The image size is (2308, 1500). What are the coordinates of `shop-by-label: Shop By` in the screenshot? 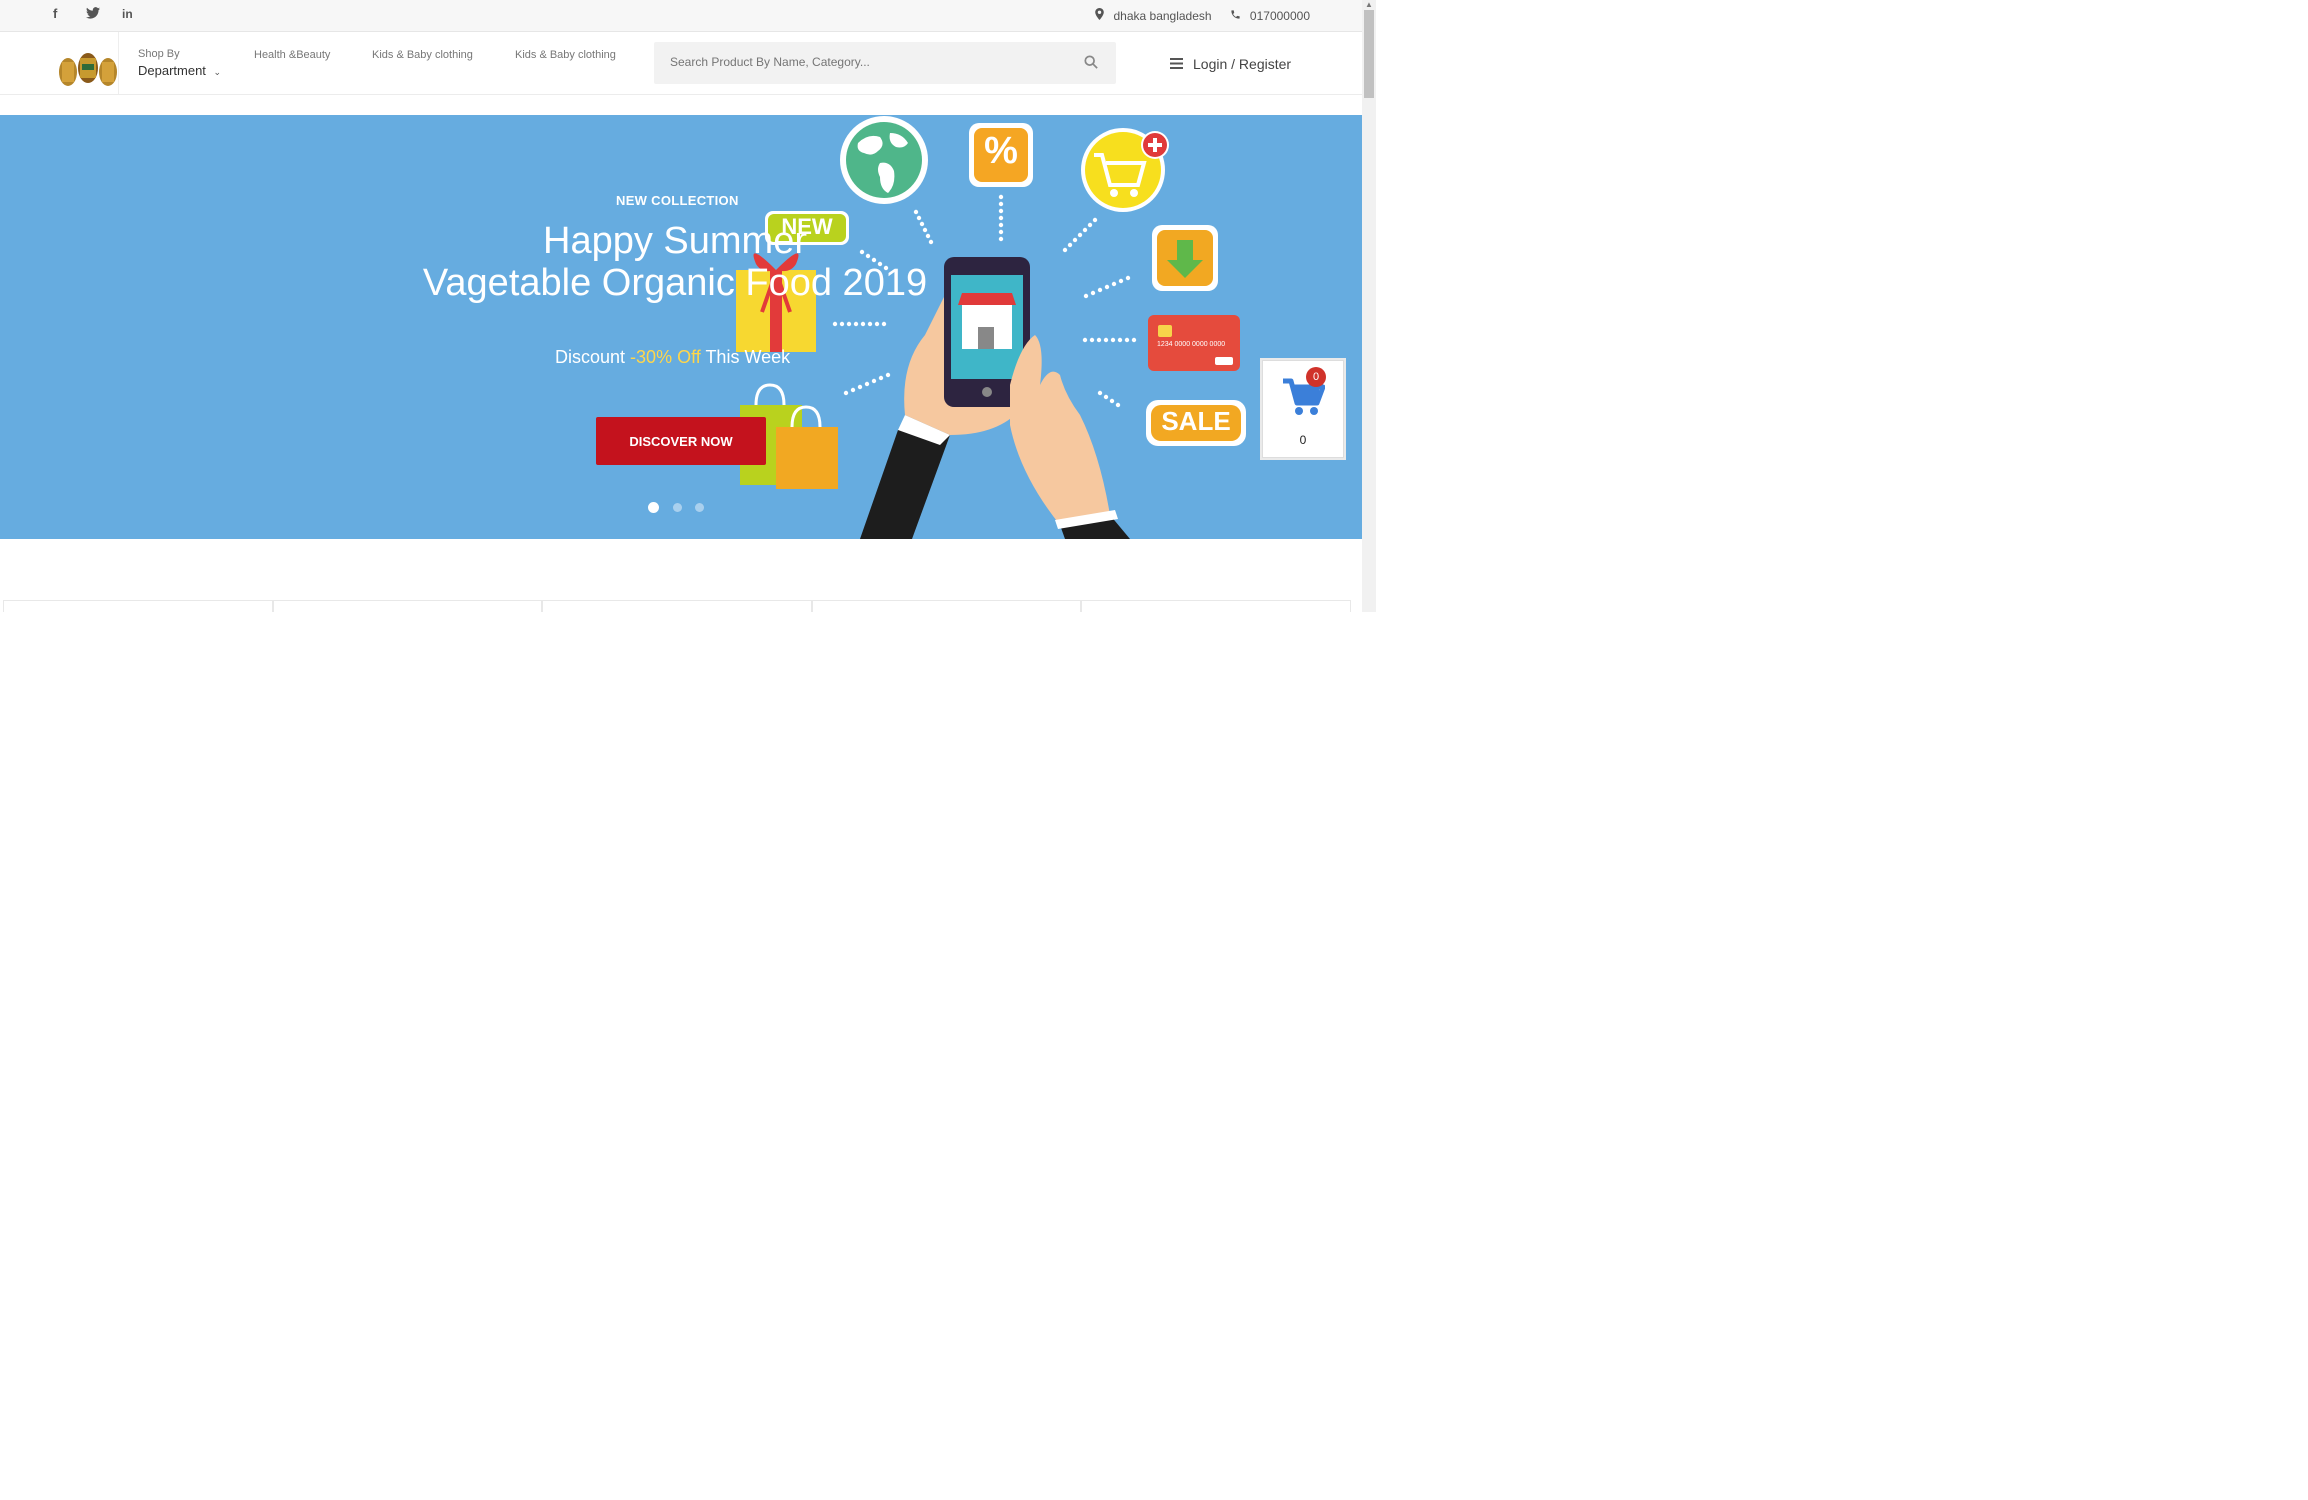 It's located at (159, 54).